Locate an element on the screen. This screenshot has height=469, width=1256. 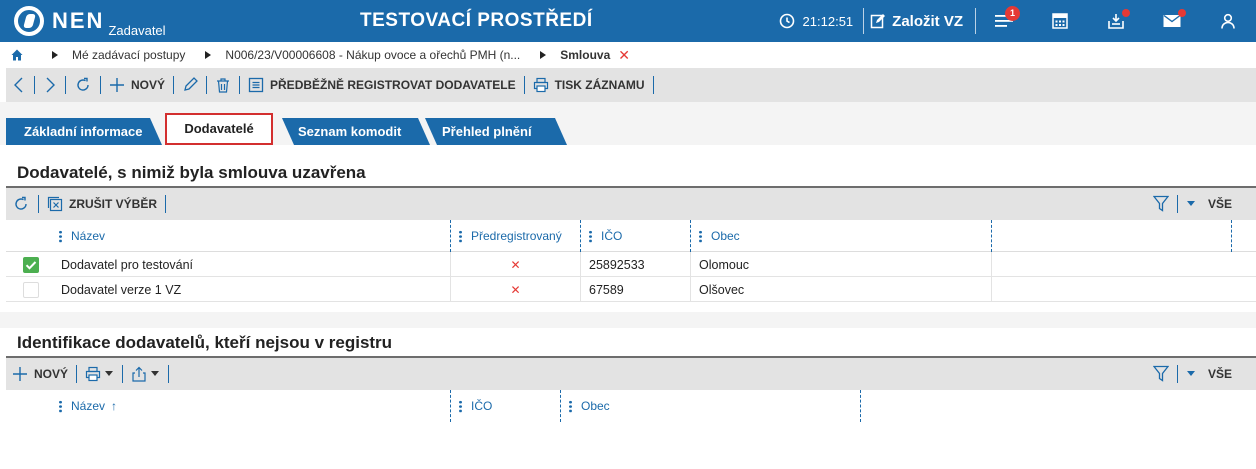
grid-header-row: Název ↑ IČO Obec is located at coordinates (631, 406).